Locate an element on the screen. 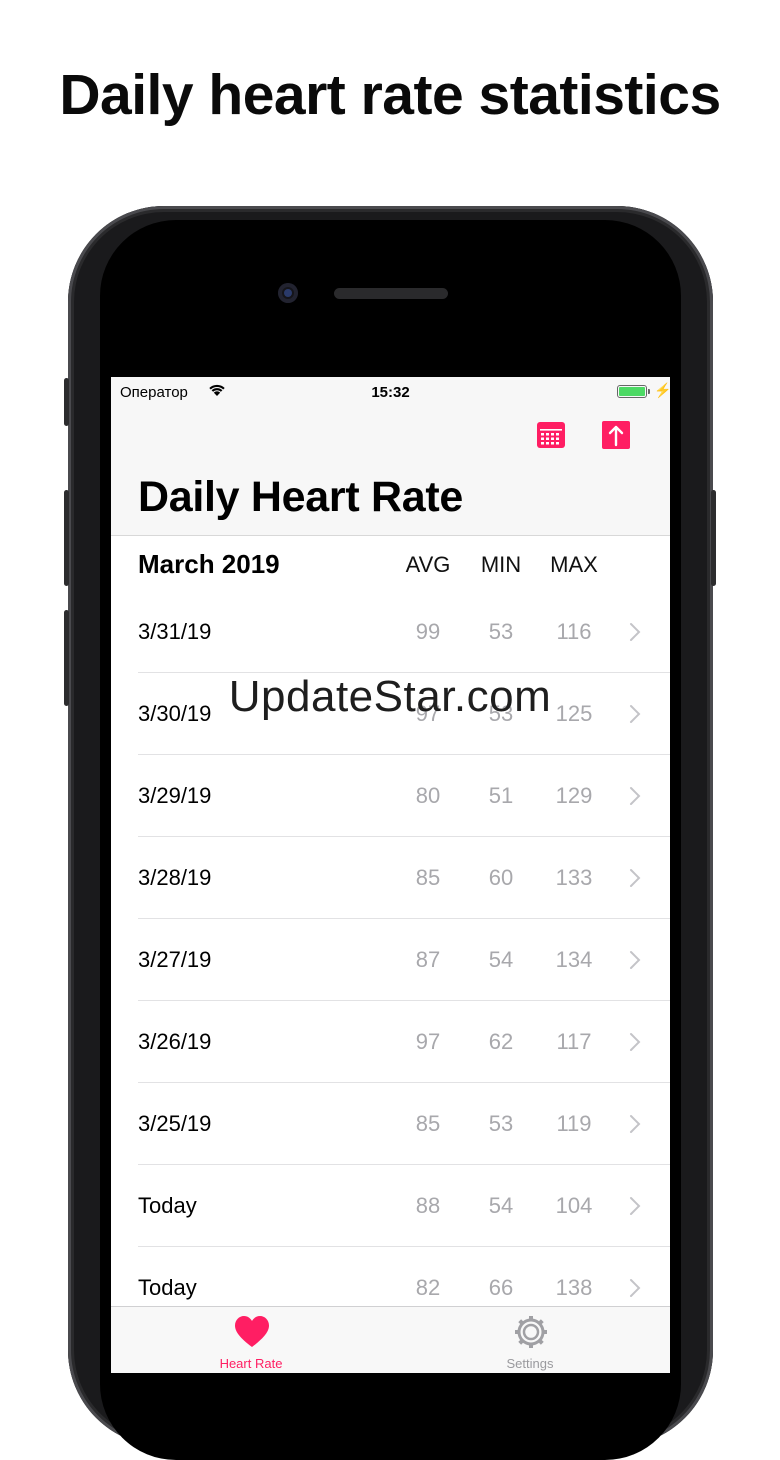 The image size is (780, 1460). earpiece-speaker is located at coordinates (391, 293).